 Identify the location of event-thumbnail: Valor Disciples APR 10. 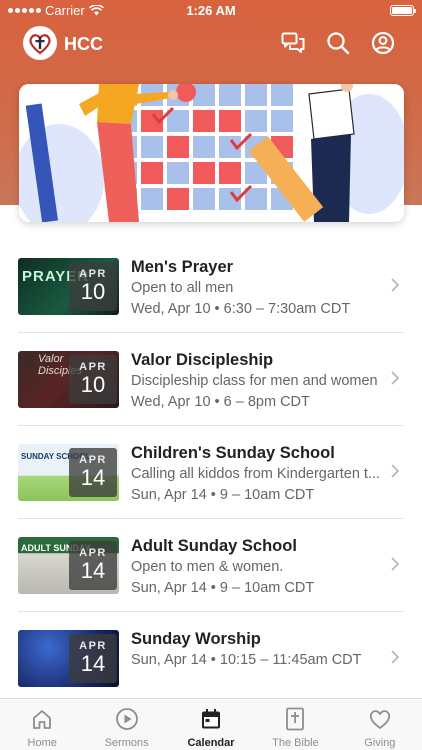
(68, 379).